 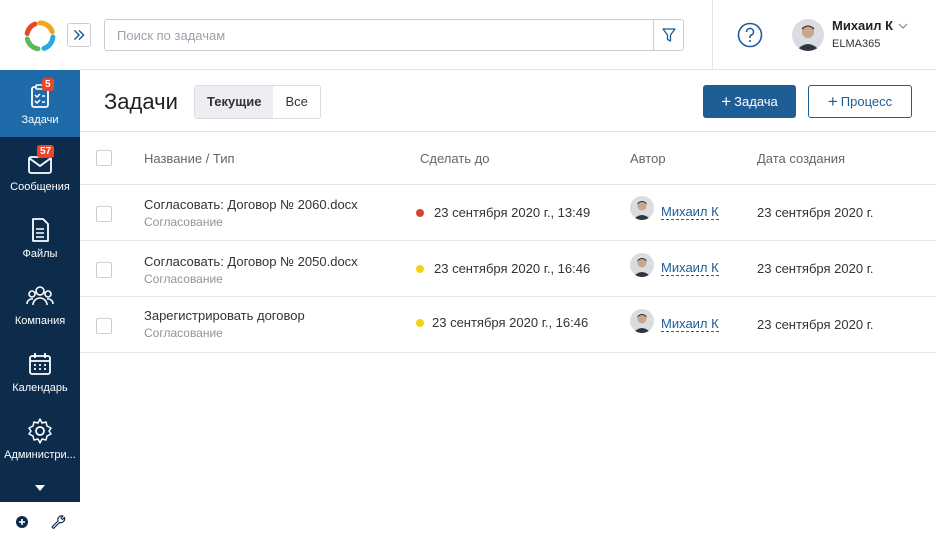 I want to click on search-input, so click(x=380, y=35).